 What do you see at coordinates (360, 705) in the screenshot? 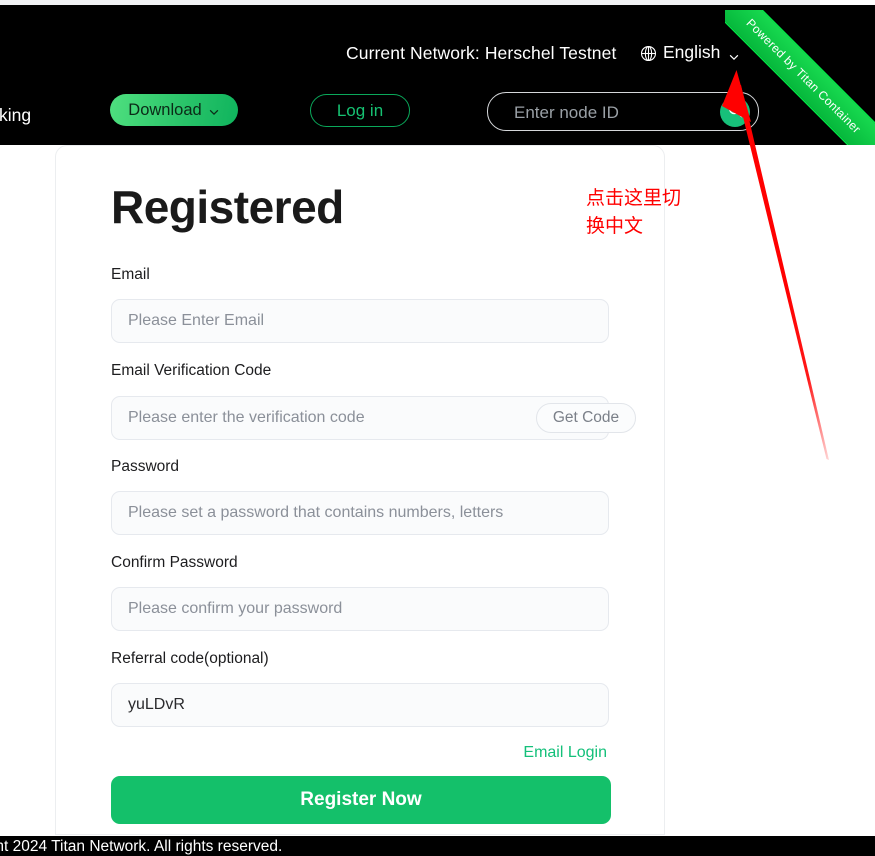
I see `referral-code-input` at bounding box center [360, 705].